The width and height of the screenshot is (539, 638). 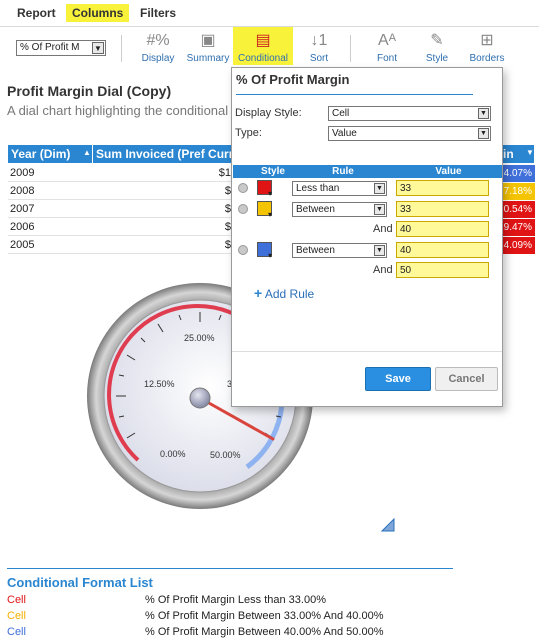 I want to click on dial-label-12-5: 12.50%, so click(x=159, y=384).